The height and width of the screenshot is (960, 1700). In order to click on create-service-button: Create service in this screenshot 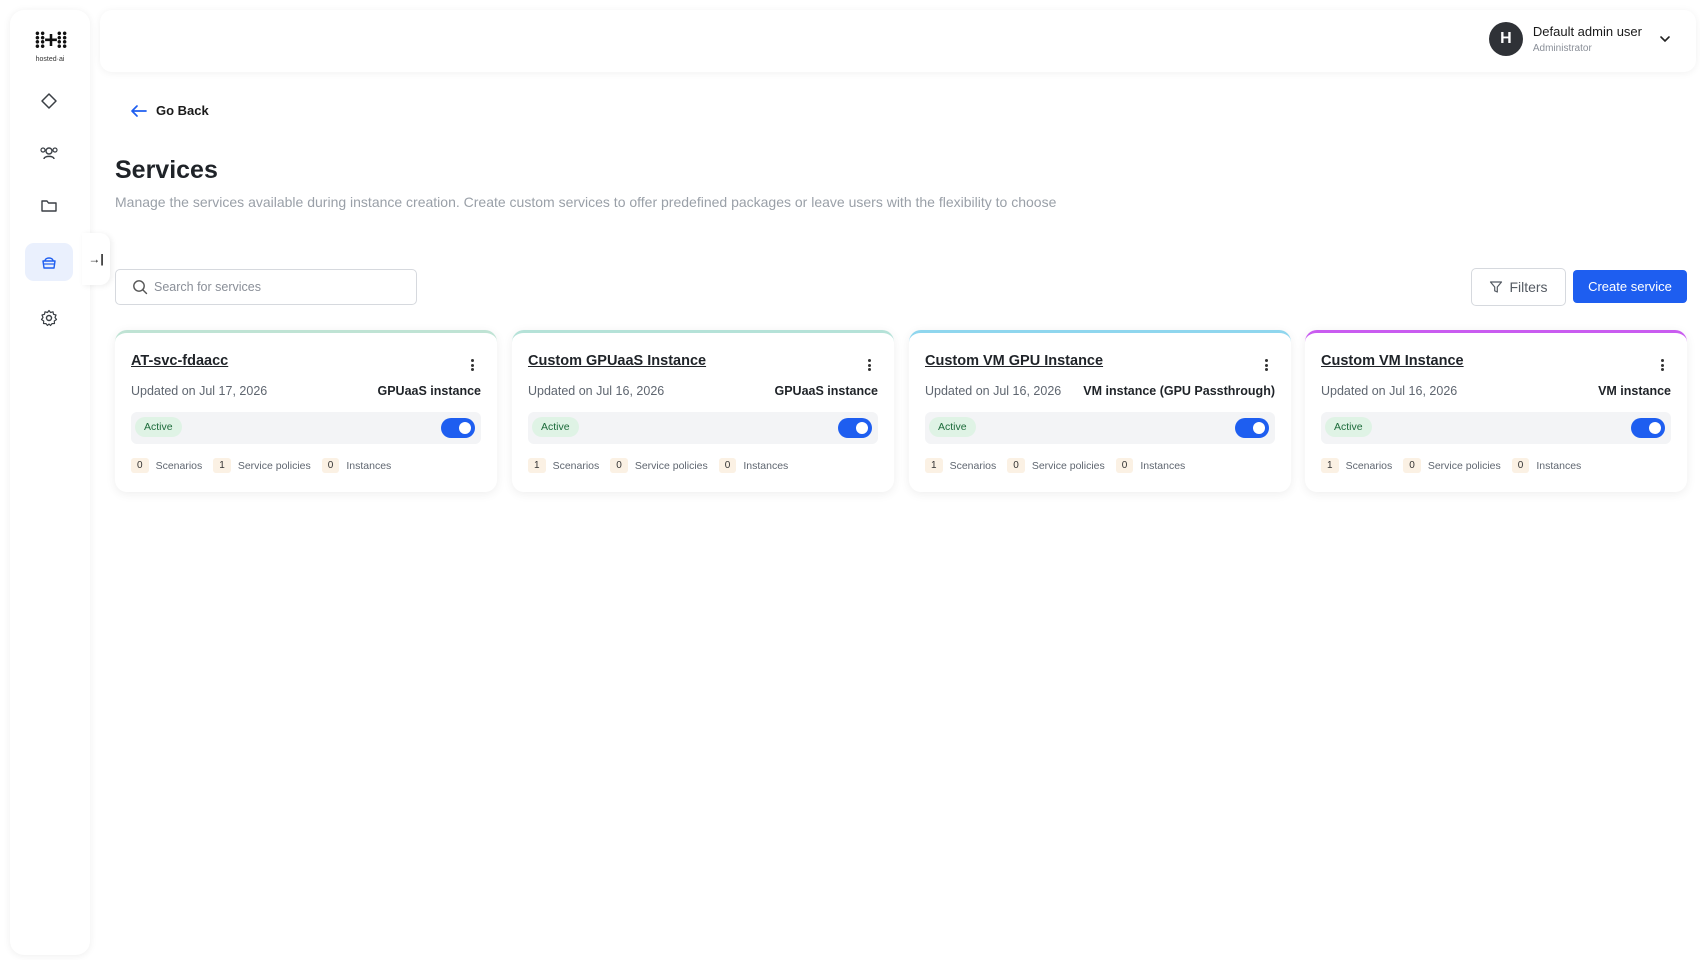, I will do `click(1630, 286)`.